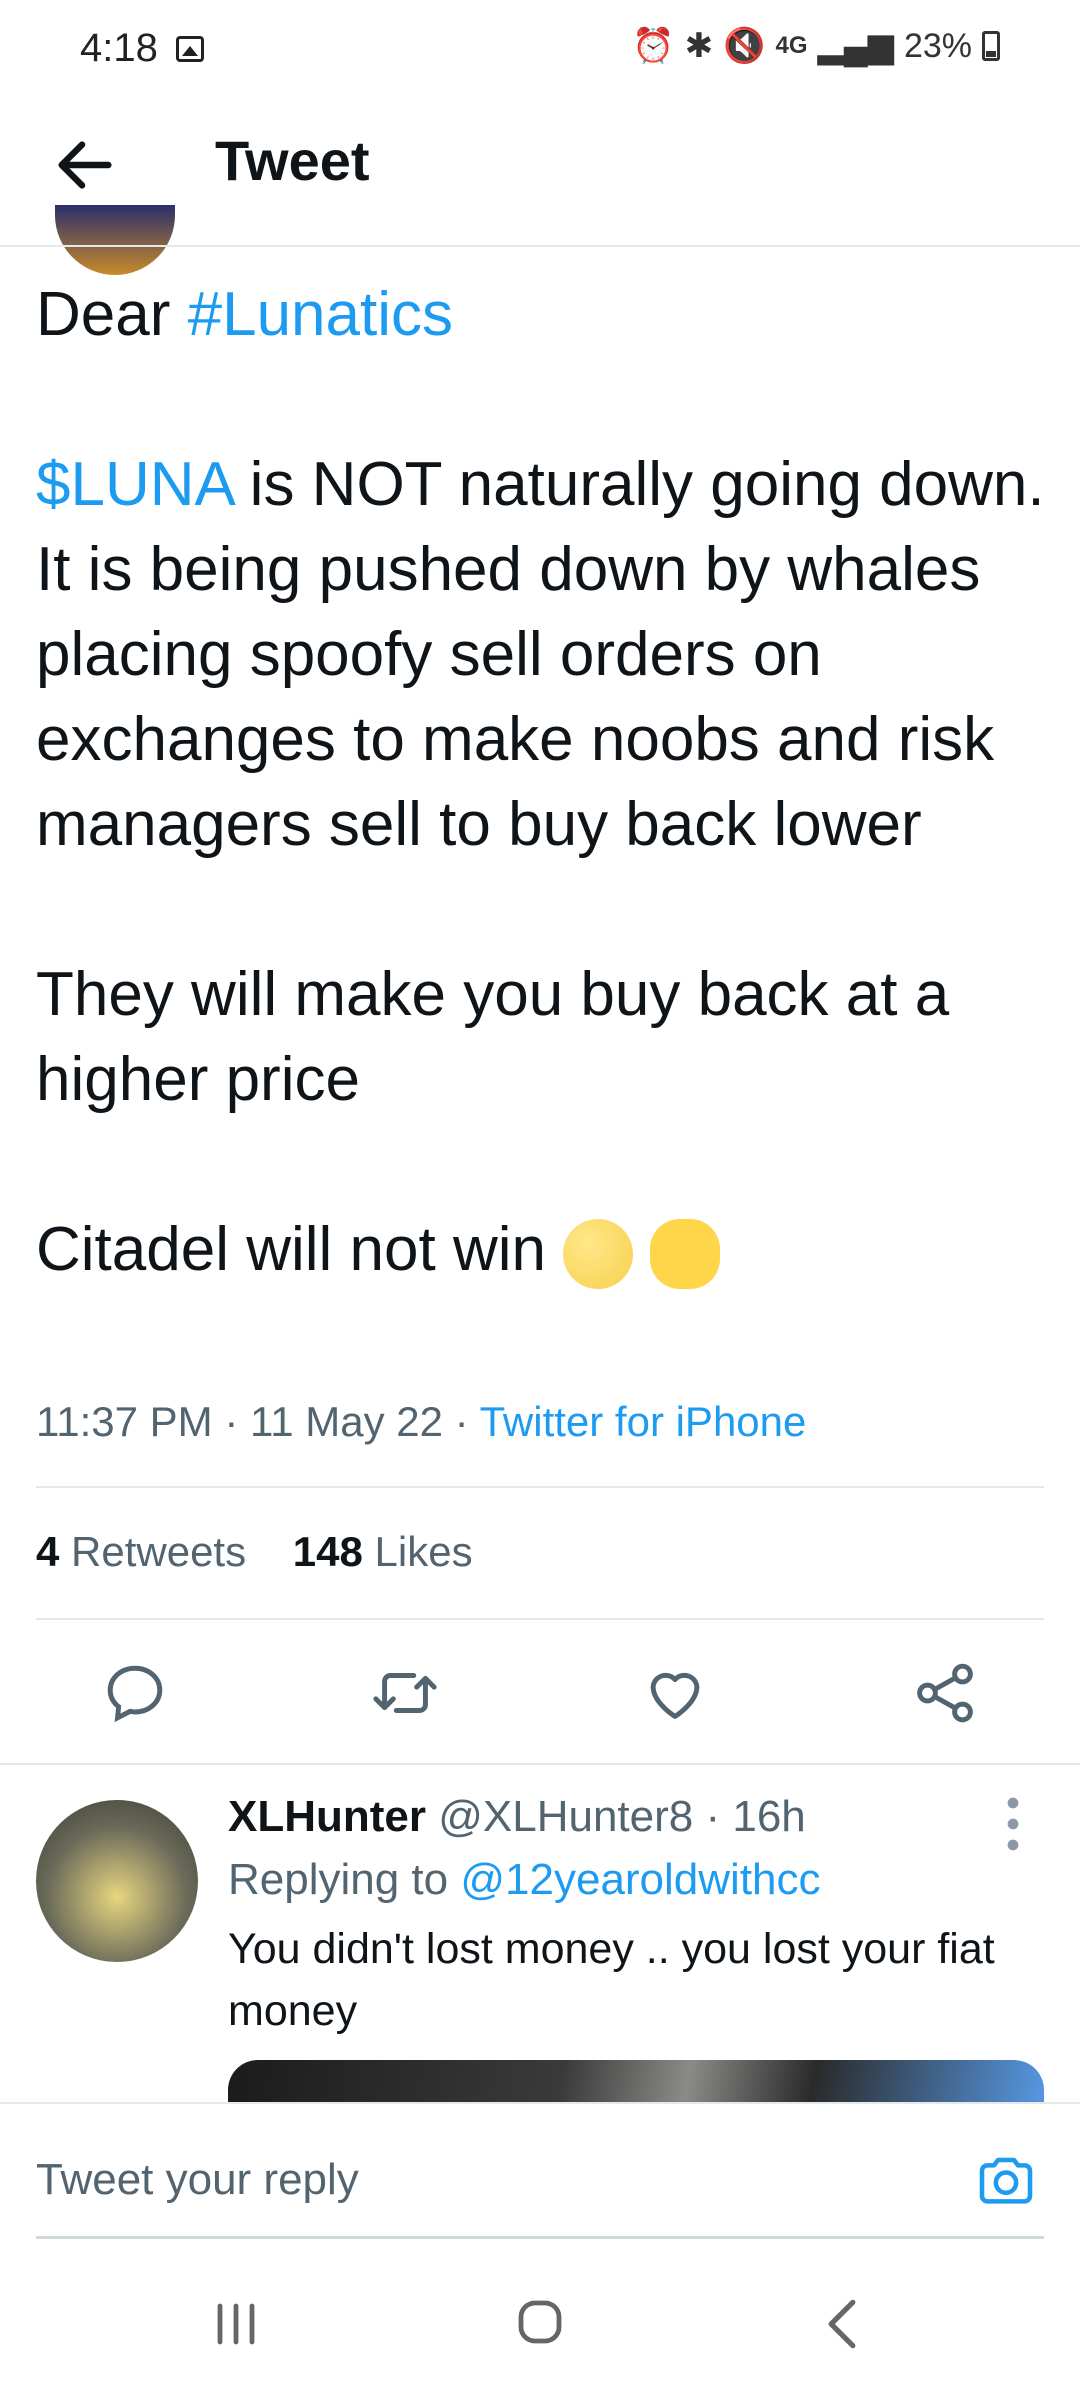  I want to click on reply-input: Tweet your reply, so click(197, 2180).